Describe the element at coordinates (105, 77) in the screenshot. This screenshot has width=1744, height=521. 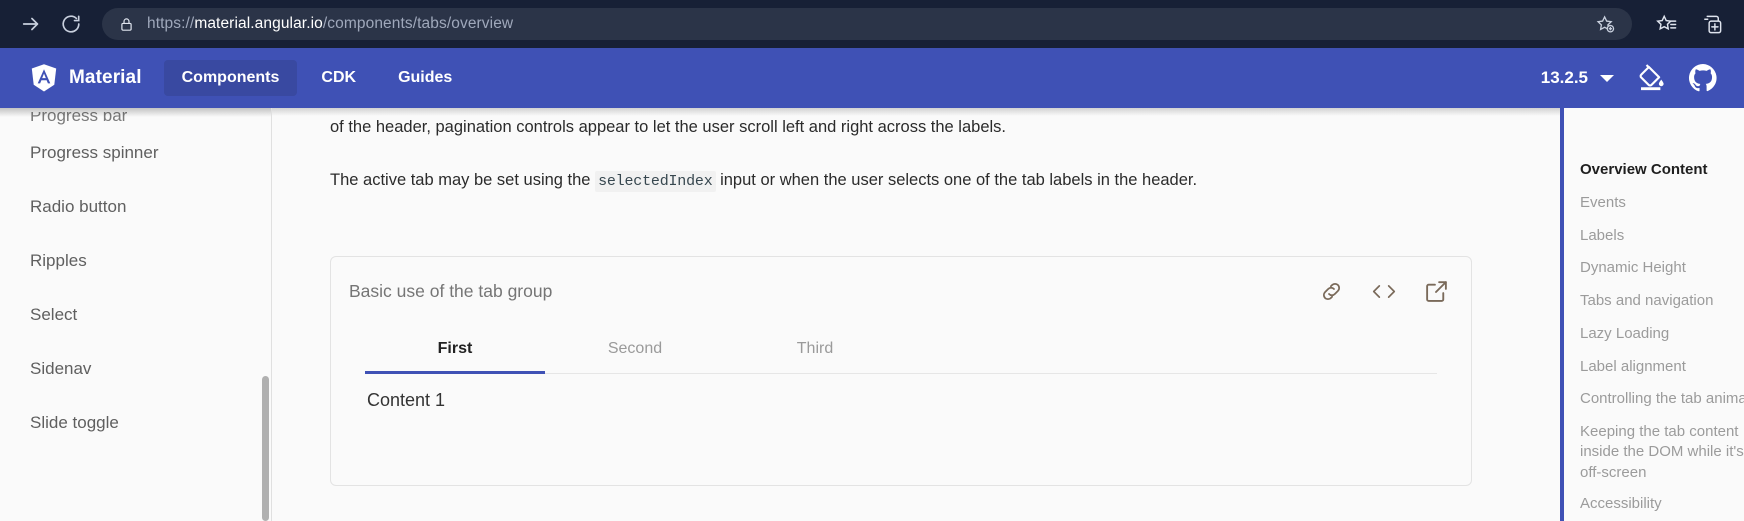
I see `brand-label: Material` at that location.